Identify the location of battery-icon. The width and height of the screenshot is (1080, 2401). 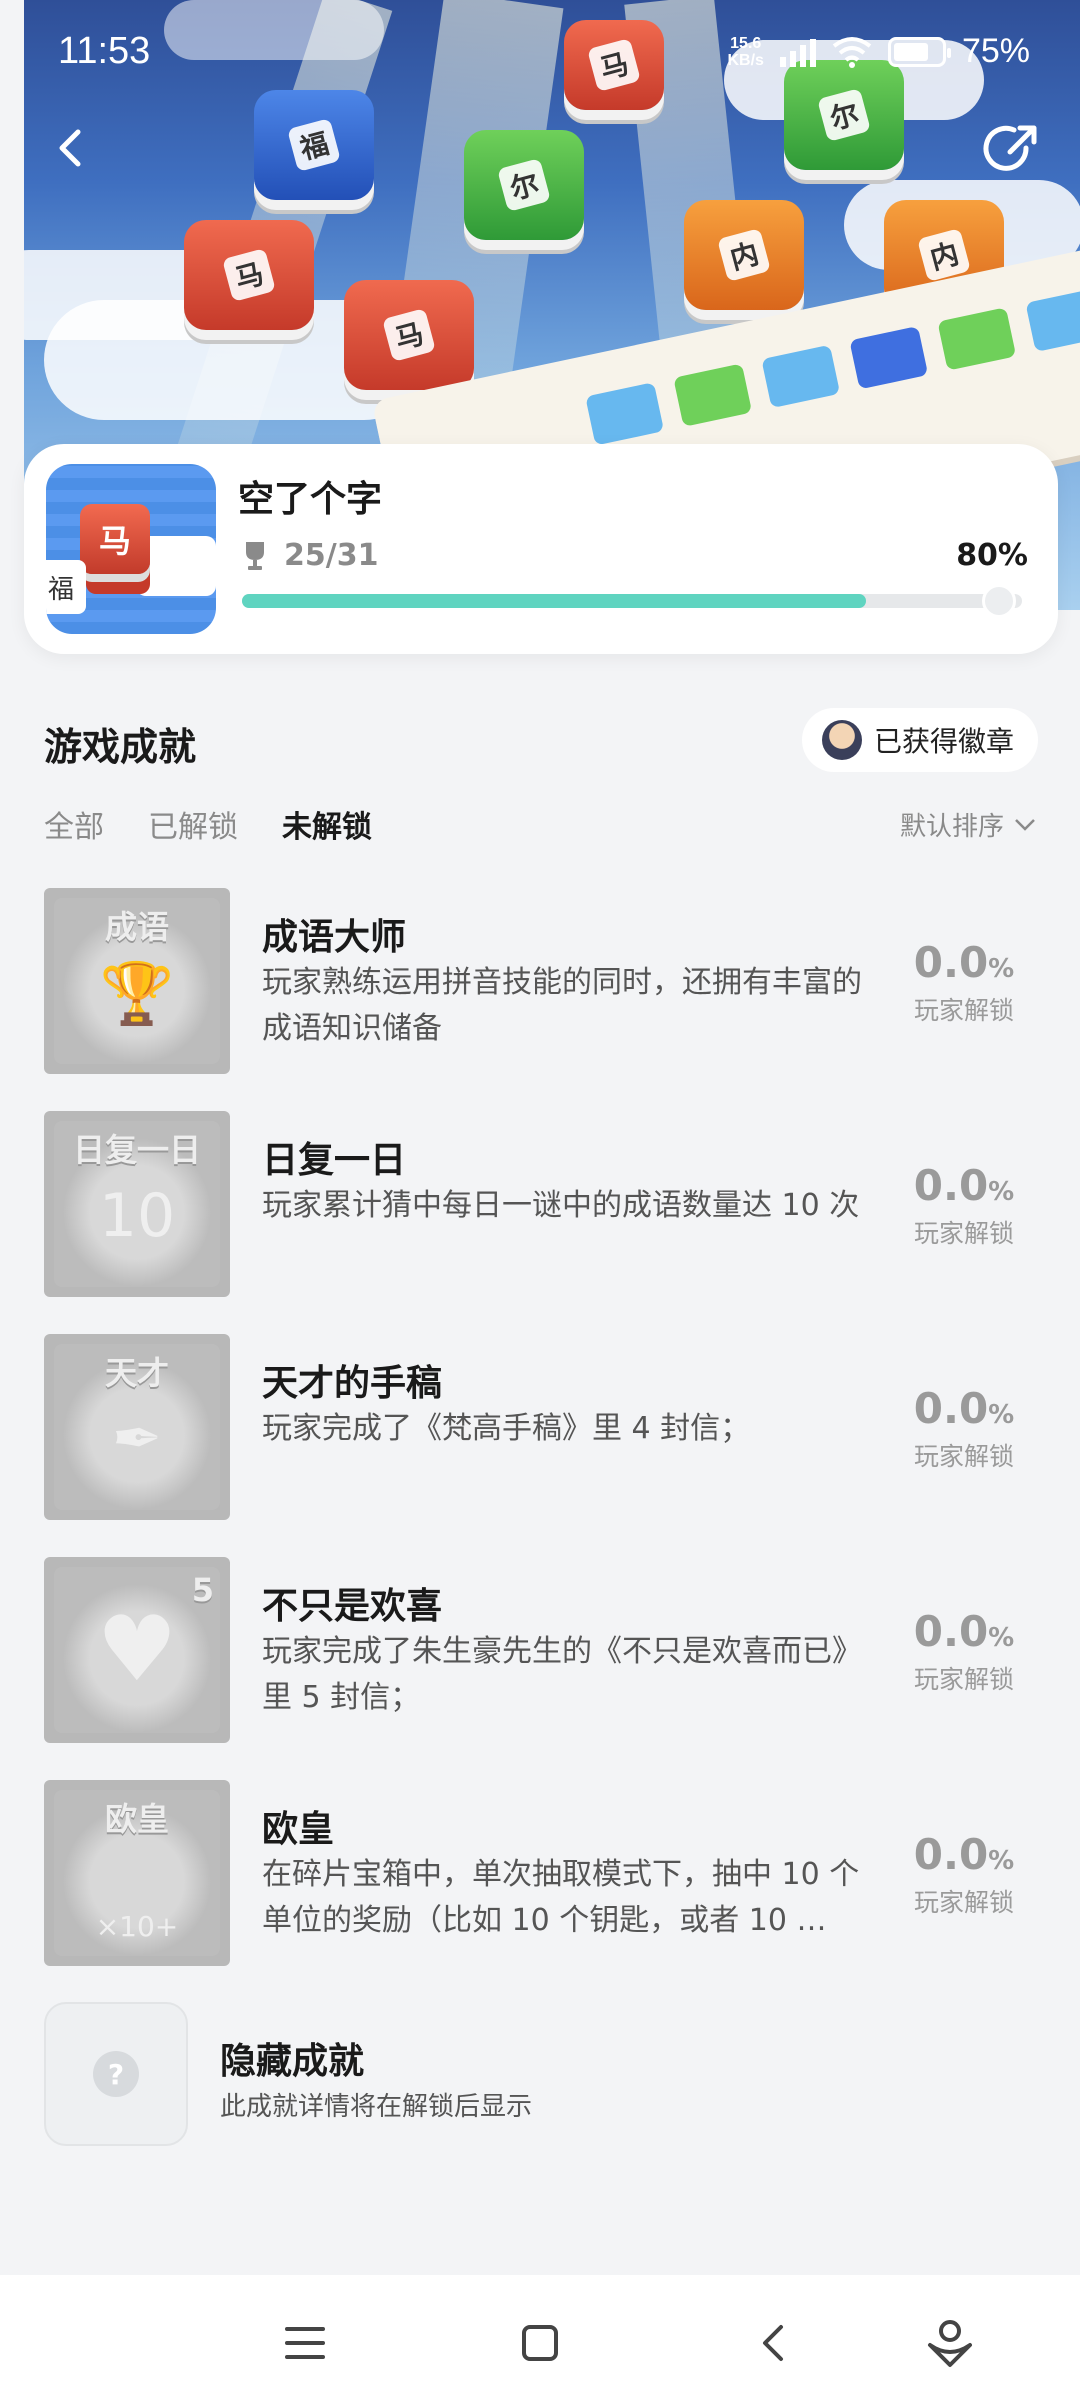
(919, 51).